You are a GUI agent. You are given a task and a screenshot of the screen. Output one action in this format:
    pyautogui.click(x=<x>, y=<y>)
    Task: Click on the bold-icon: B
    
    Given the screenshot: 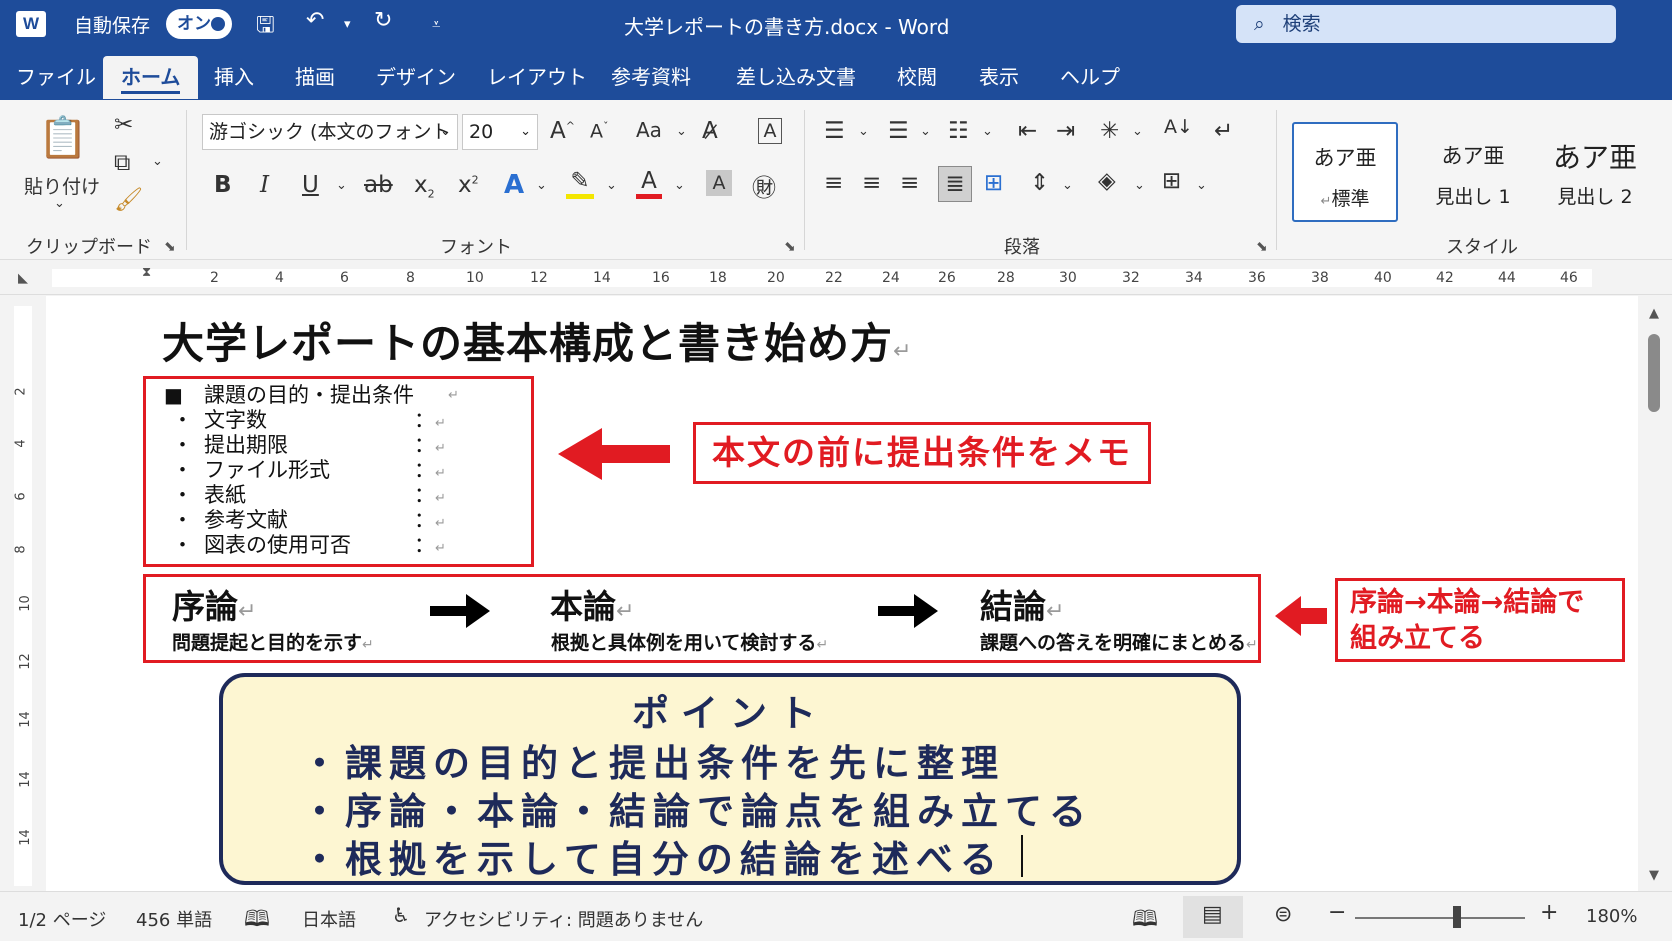 What is the action you would take?
    pyautogui.click(x=223, y=185)
    